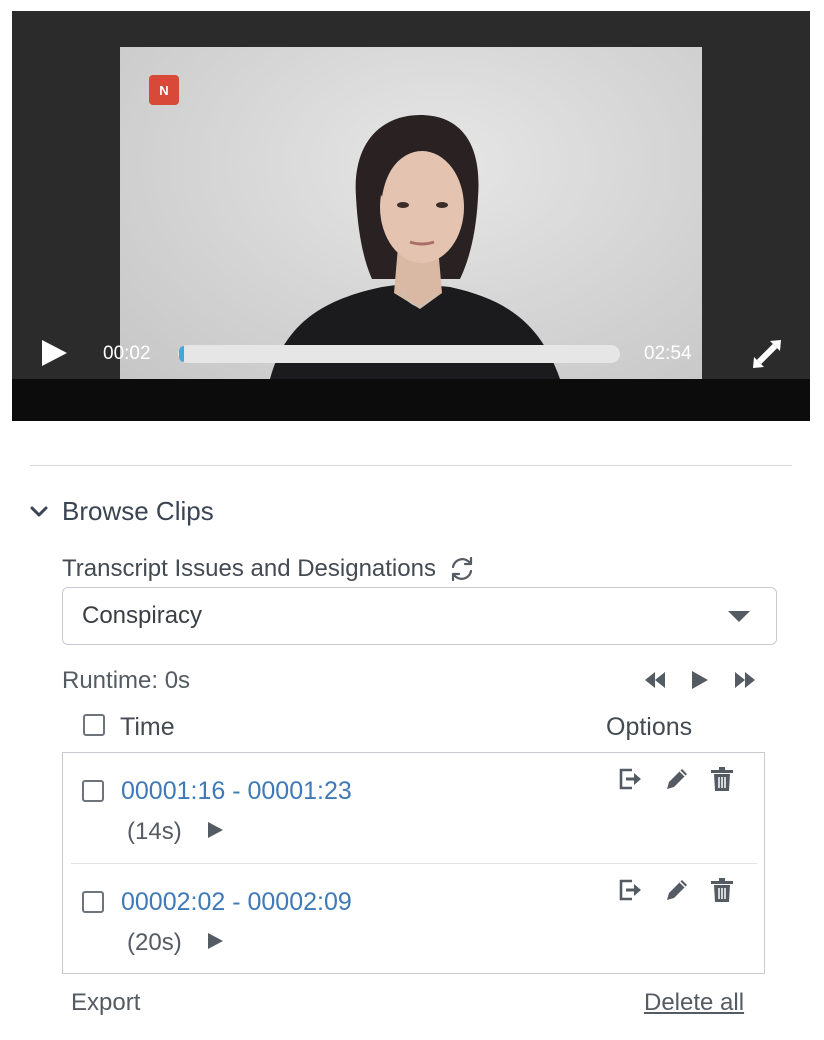  I want to click on fast-forward-icon, so click(745, 680).